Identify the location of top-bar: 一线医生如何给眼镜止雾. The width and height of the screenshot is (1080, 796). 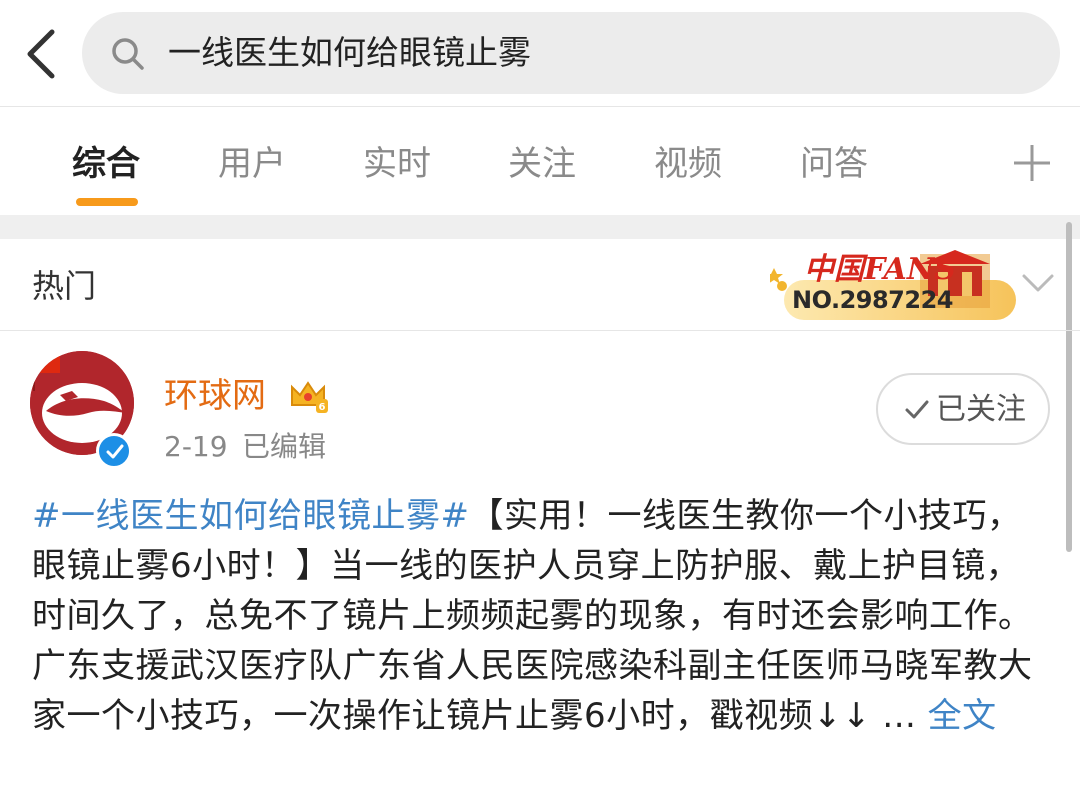
(540, 53).